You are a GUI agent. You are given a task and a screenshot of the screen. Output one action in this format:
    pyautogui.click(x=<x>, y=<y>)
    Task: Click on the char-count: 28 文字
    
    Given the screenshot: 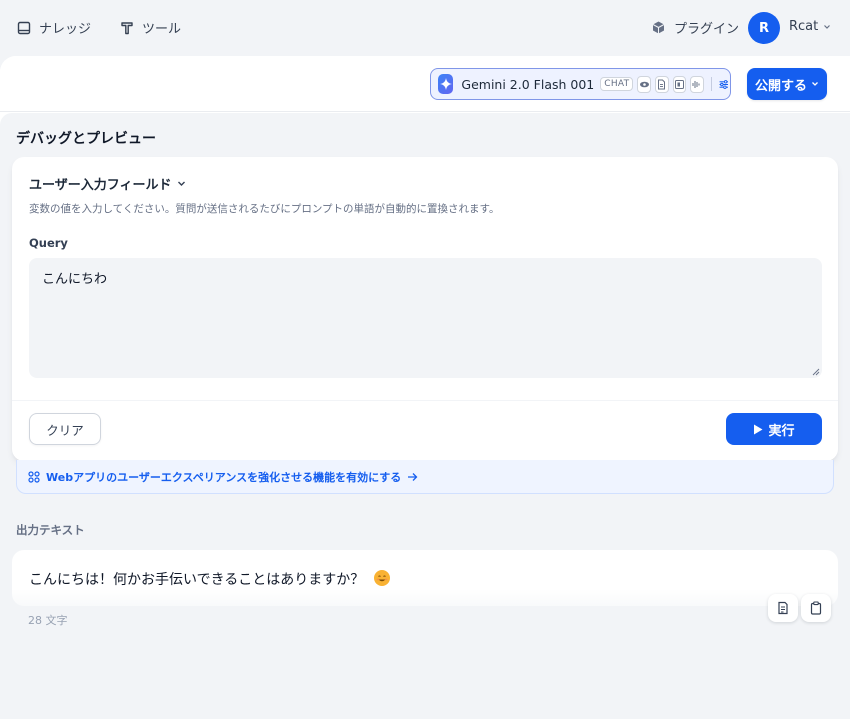 What is the action you would take?
    pyautogui.click(x=48, y=620)
    